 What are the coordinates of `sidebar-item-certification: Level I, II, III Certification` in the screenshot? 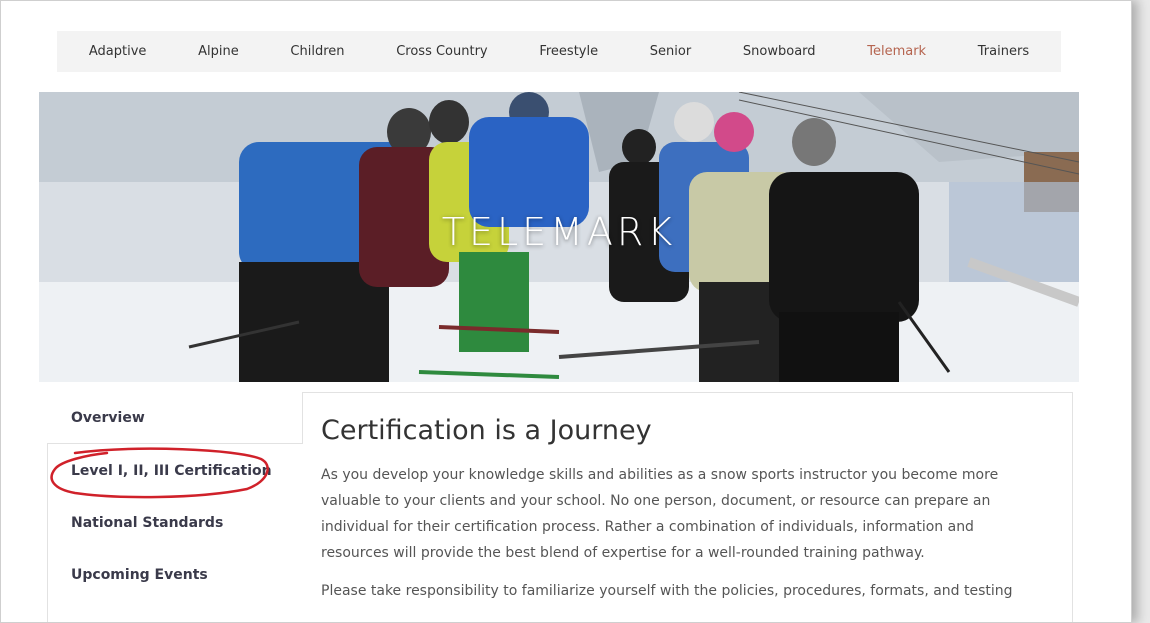 It's located at (175, 471).